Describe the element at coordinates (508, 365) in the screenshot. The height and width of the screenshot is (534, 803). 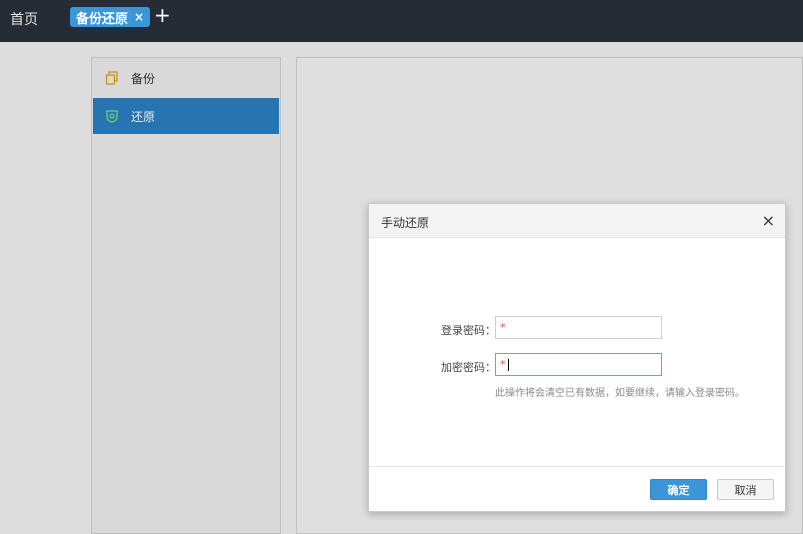
I see `text-caret` at that location.